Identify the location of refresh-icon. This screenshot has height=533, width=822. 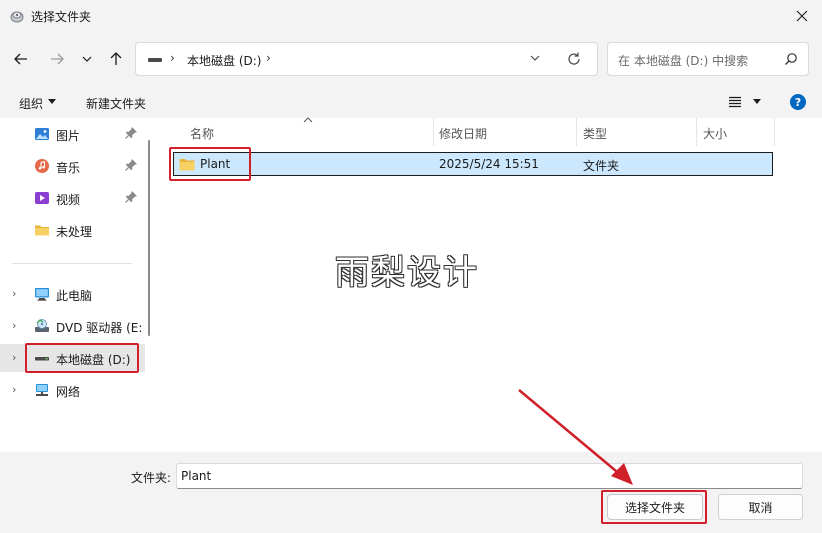
(574, 59).